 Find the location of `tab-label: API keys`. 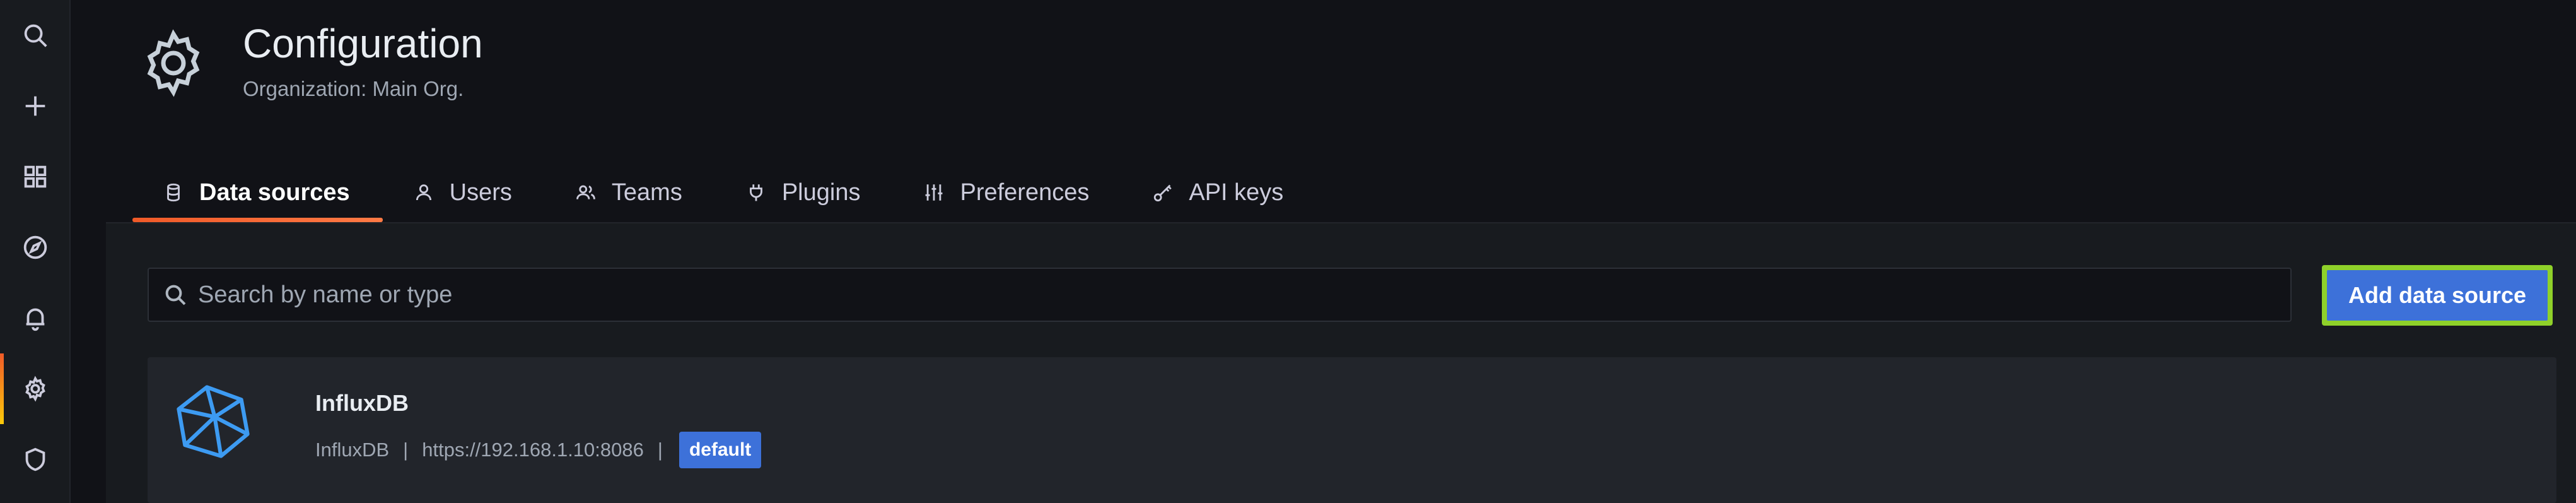

tab-label: API keys is located at coordinates (1237, 192).